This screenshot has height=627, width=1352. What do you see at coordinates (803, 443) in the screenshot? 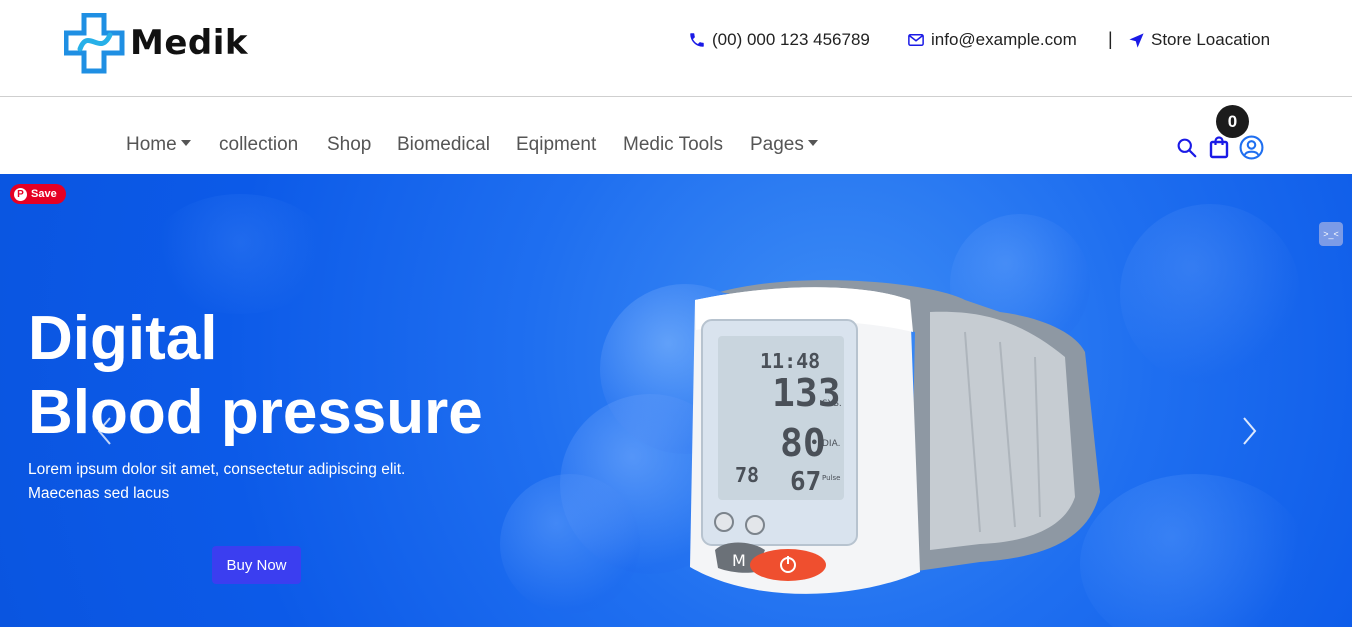
I see `lcd-dia: 80` at bounding box center [803, 443].